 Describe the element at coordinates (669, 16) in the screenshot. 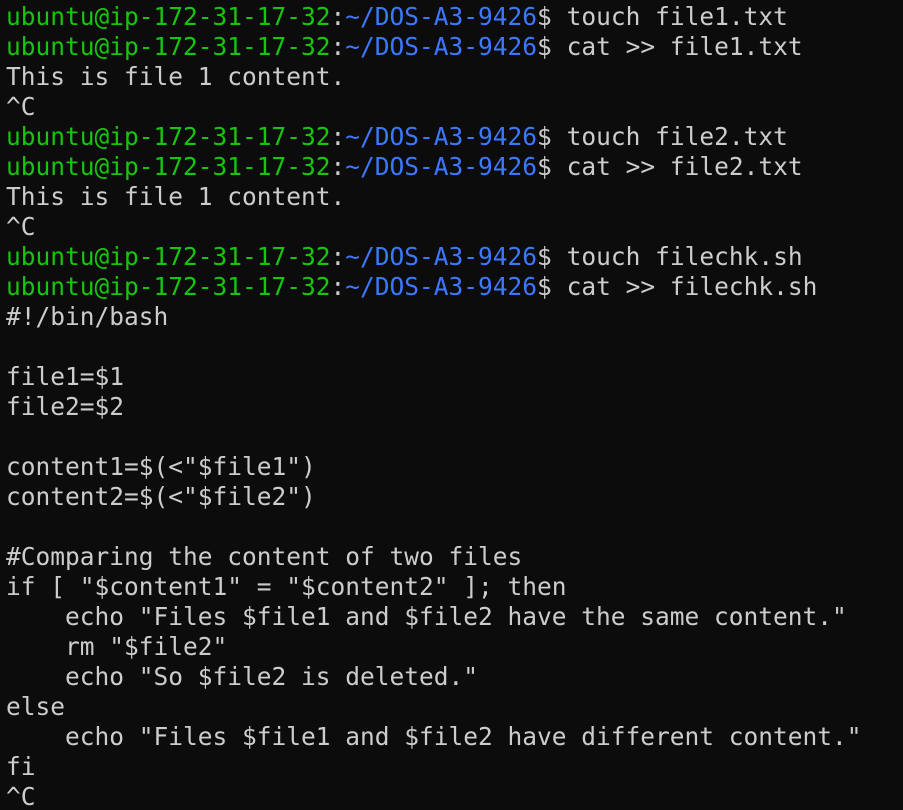

I see `command-text: touch file1.txt` at that location.